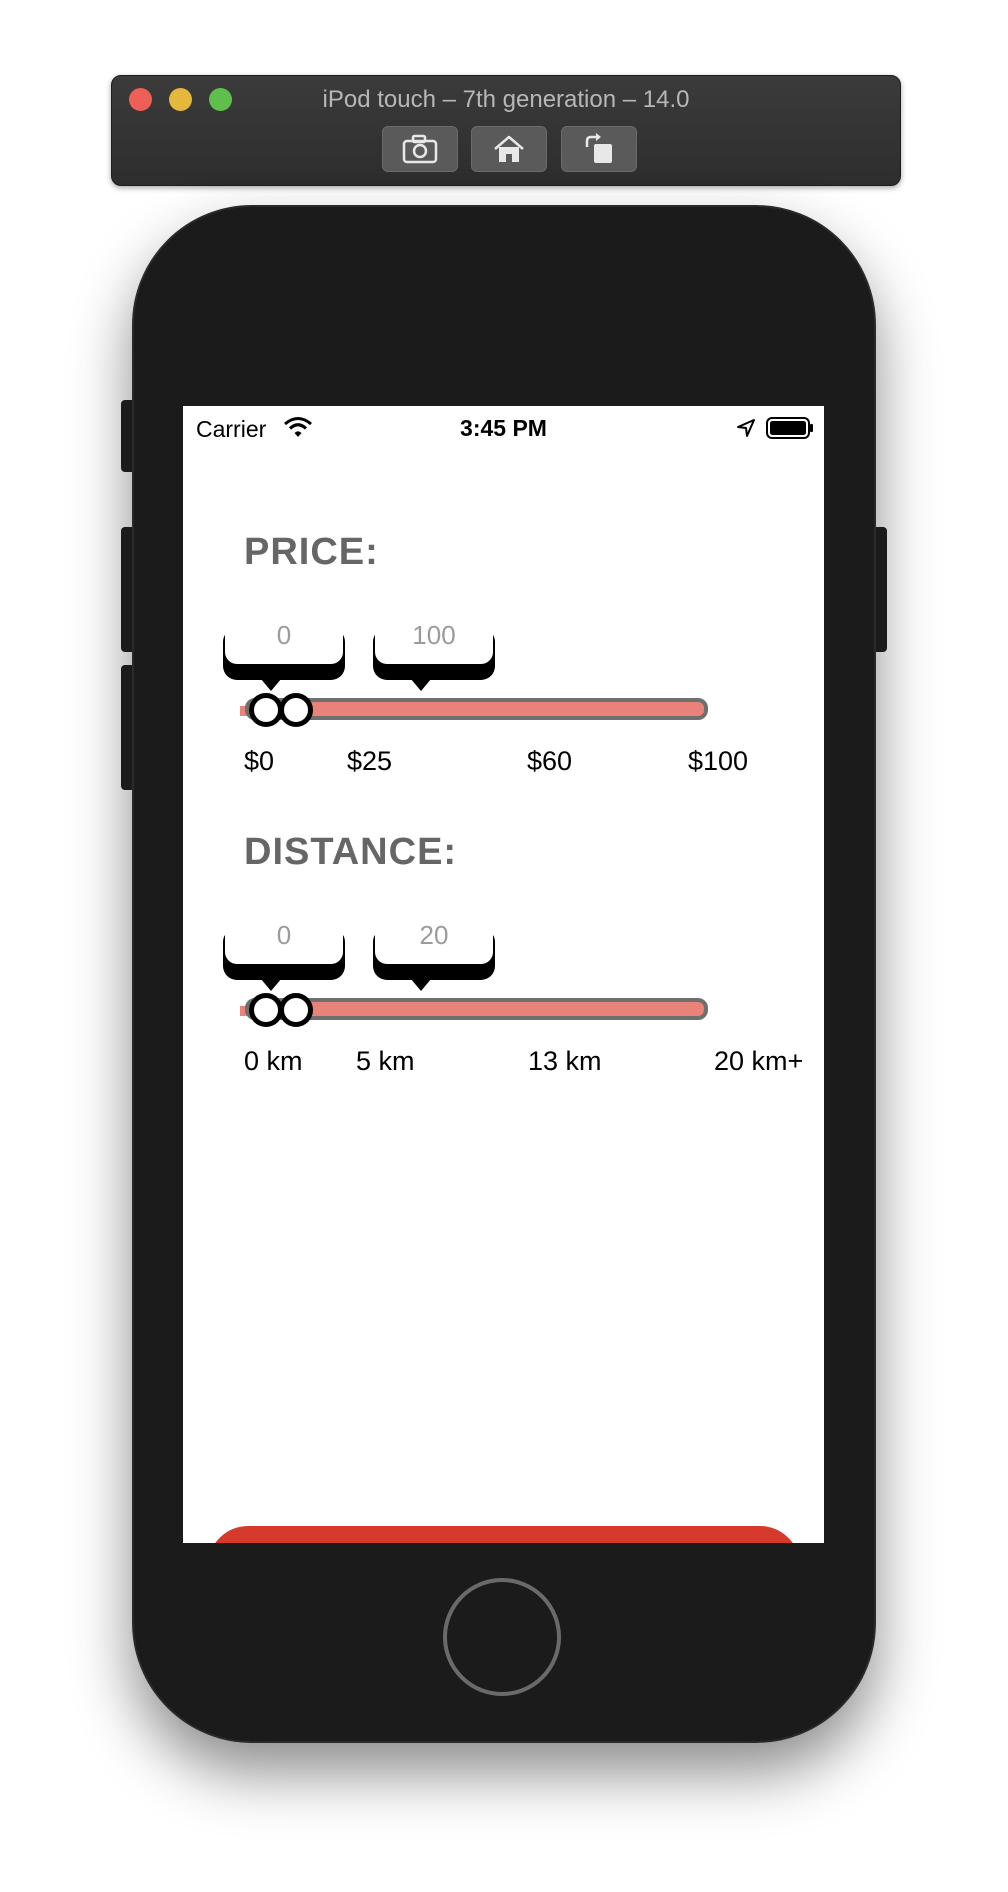  What do you see at coordinates (351, 852) in the screenshot?
I see `distance-title: DISTANCE:` at bounding box center [351, 852].